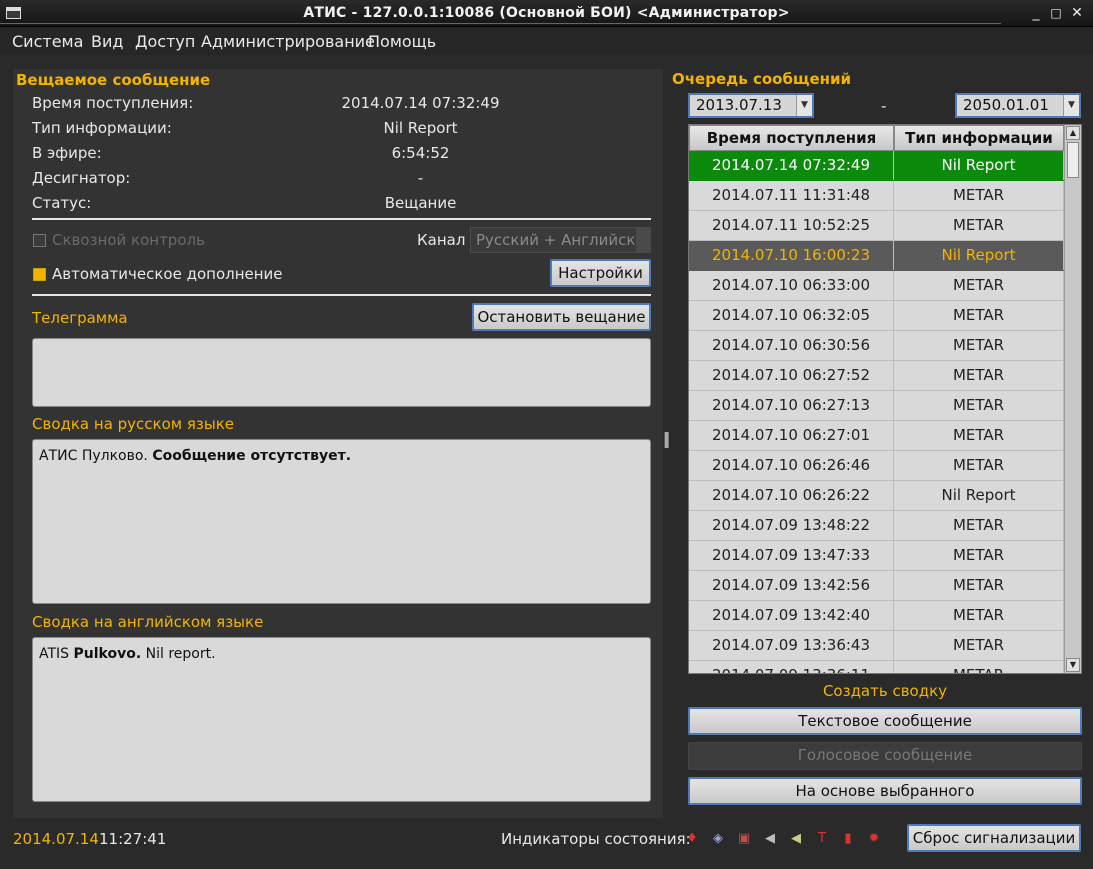 The width and height of the screenshot is (1093, 869). What do you see at coordinates (791, 165) in the screenshot?
I see `cell-received-time: 2014.07.14 07:32:49` at bounding box center [791, 165].